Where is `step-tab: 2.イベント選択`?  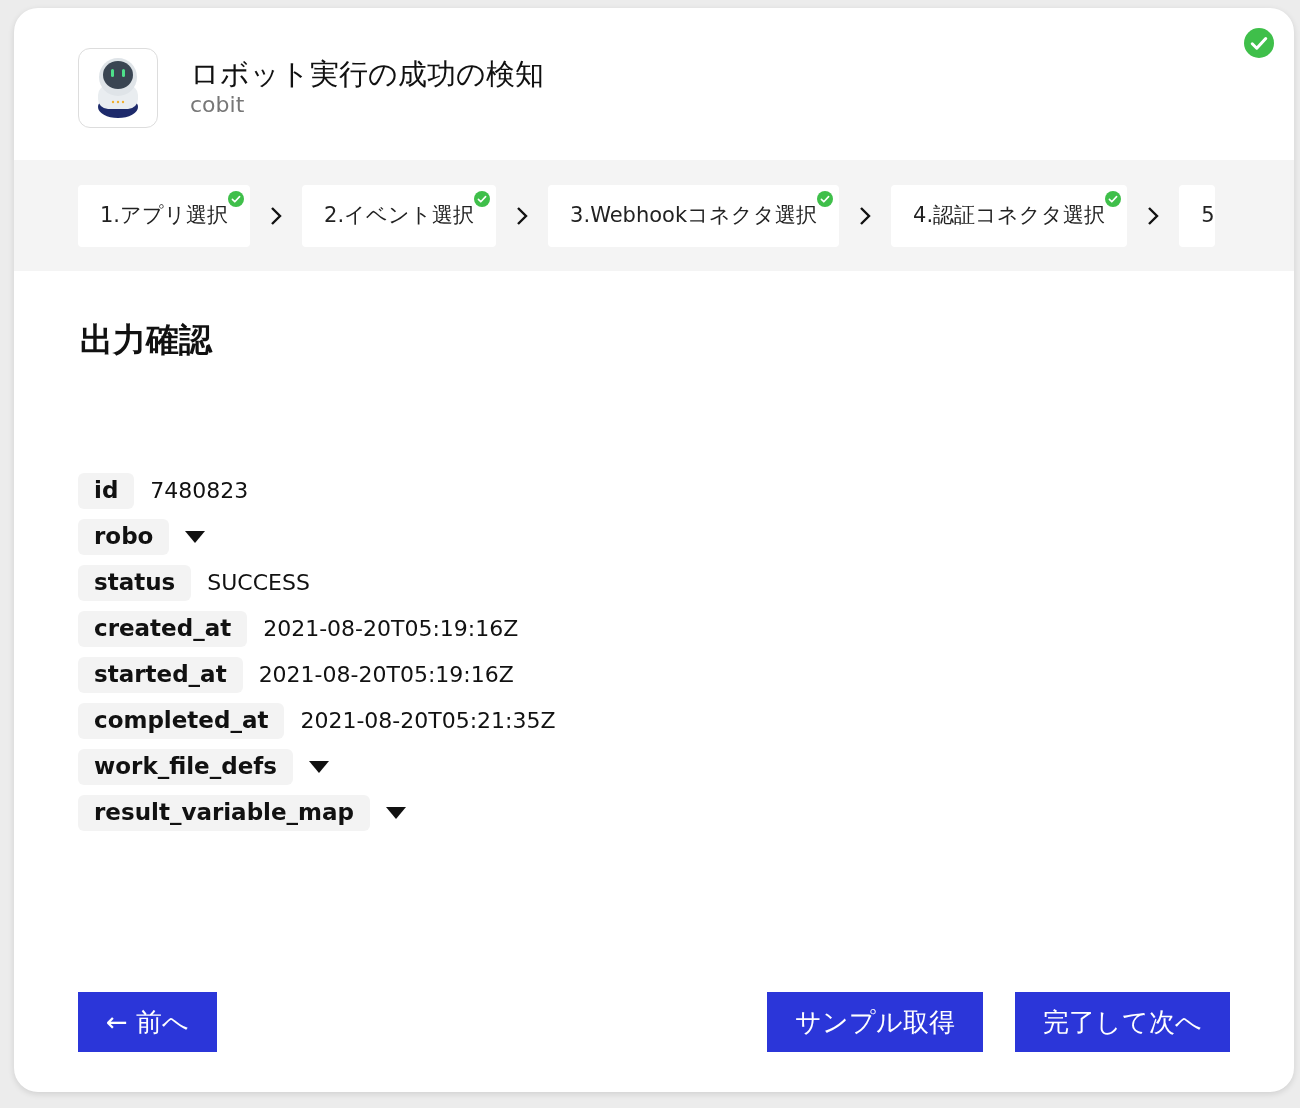 step-tab: 2.イベント選択 is located at coordinates (399, 215).